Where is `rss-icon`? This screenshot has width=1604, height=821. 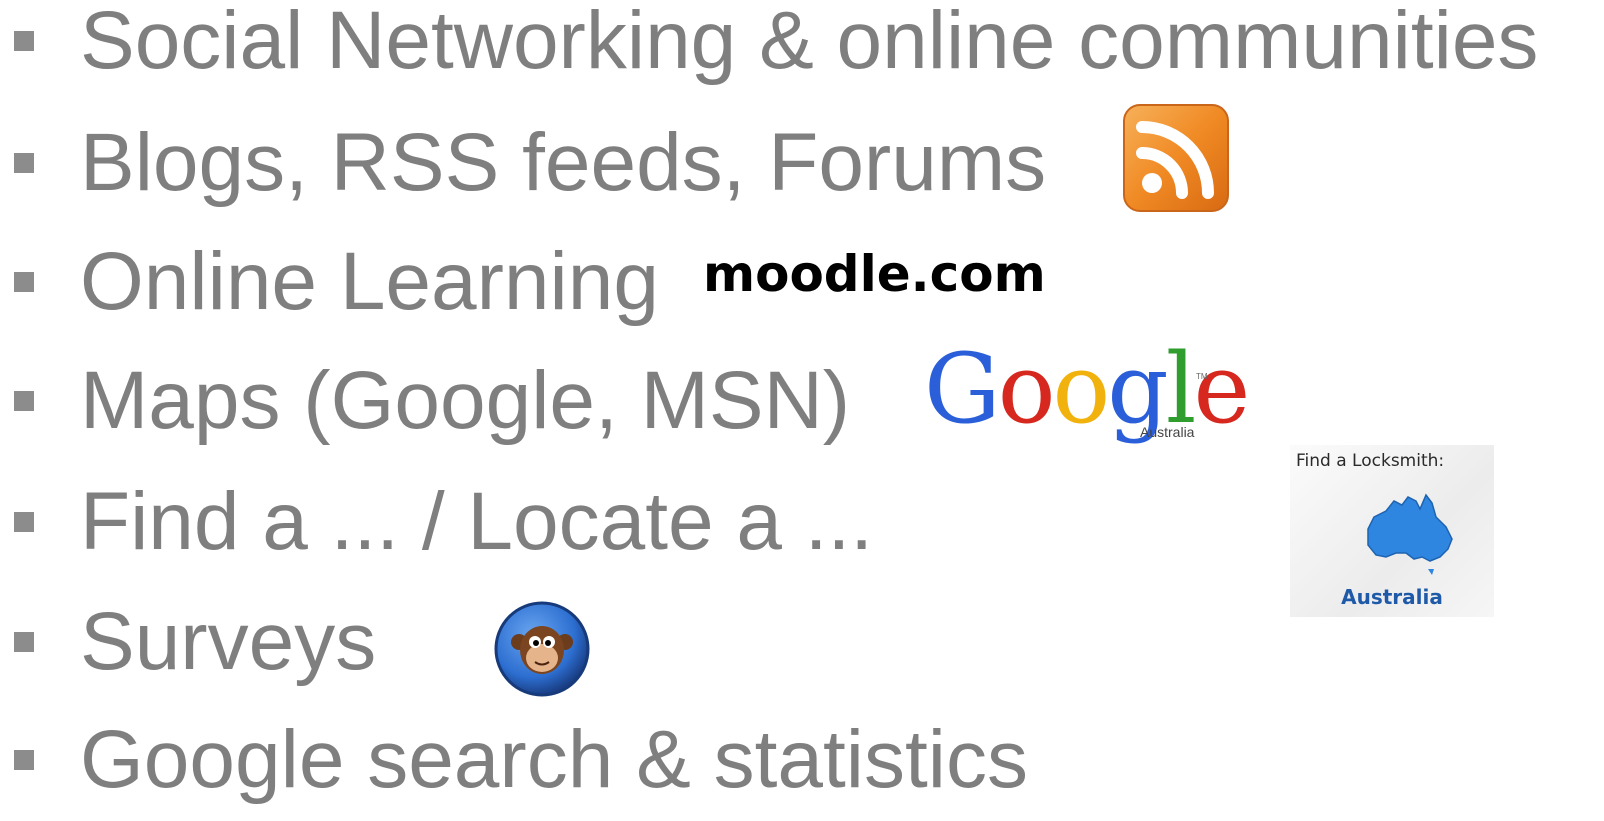
rss-icon is located at coordinates (1176, 158).